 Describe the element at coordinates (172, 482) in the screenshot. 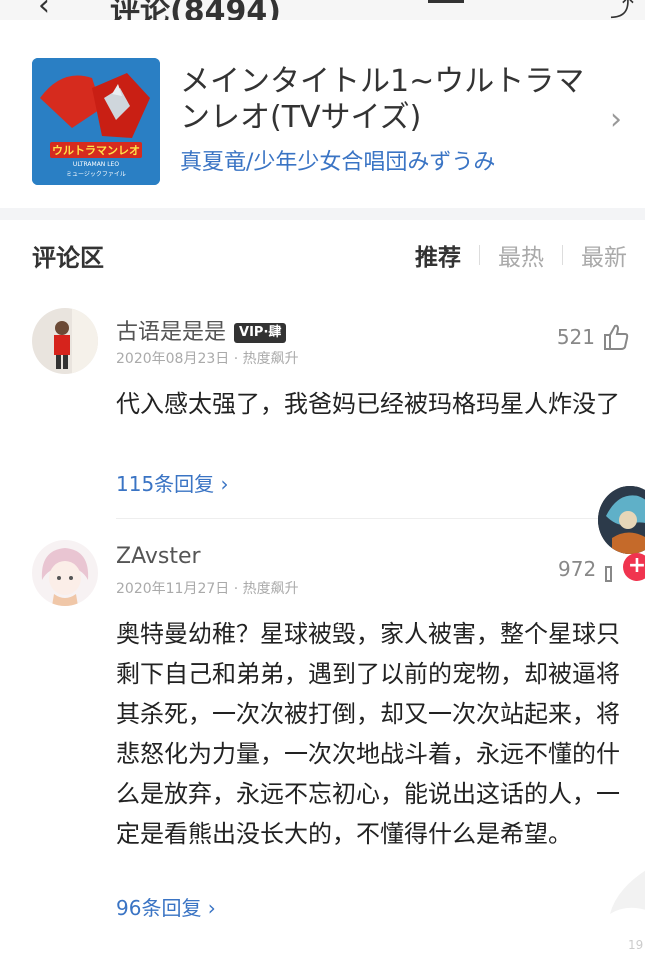

I see `replies-link: 115条回复 ›` at that location.